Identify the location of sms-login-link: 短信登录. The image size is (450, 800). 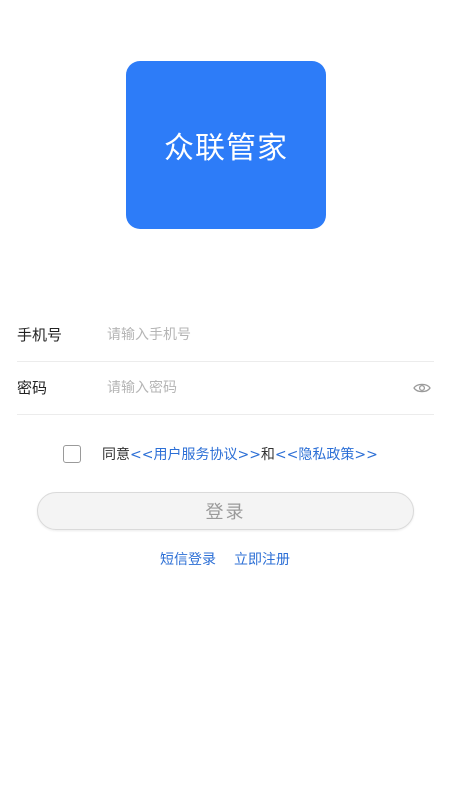
(188, 559).